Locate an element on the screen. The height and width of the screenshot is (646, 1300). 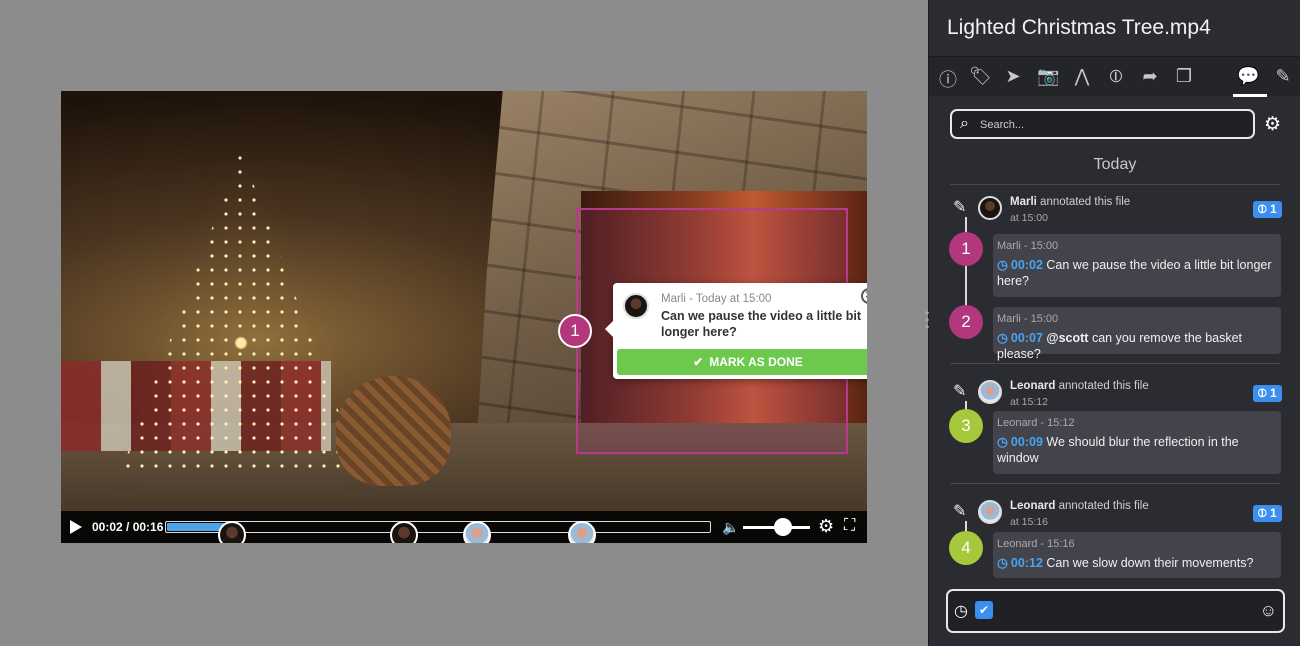
gear-icon: ⚙ is located at coordinates (826, 526).